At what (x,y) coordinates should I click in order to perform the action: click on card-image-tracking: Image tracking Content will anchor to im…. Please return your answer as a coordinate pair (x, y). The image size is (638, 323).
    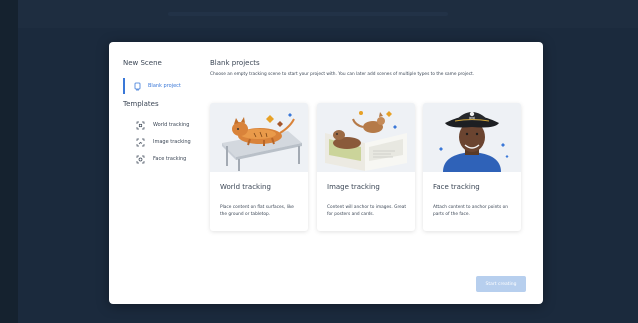
    Looking at the image, I should click on (366, 167).